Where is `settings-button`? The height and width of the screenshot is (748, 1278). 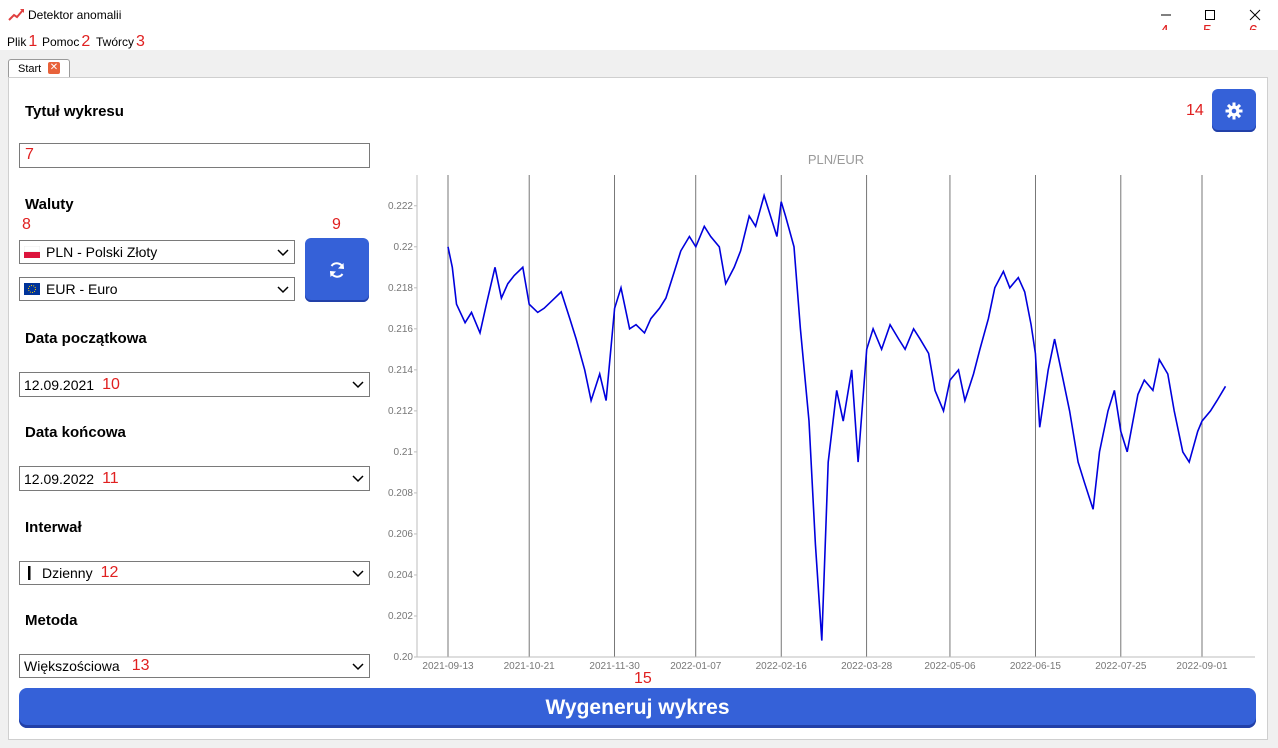
settings-button is located at coordinates (1234, 110).